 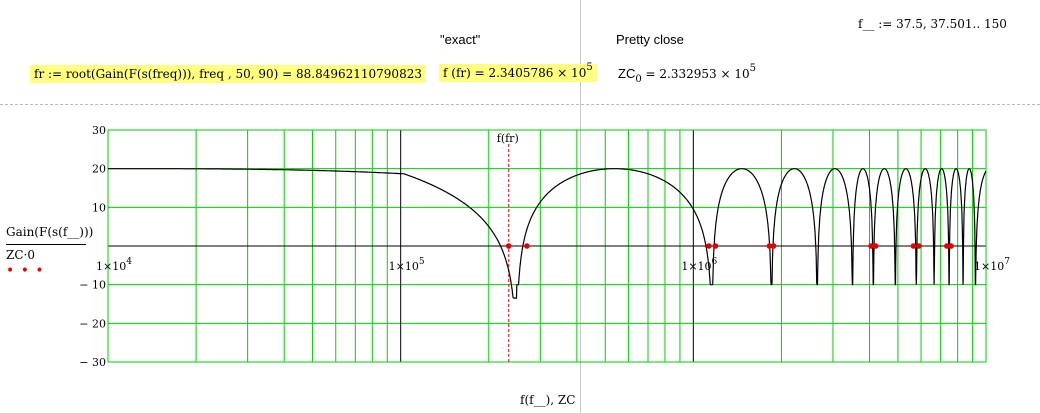 I want to click on y-tick-label: − 30, so click(x=92, y=362).